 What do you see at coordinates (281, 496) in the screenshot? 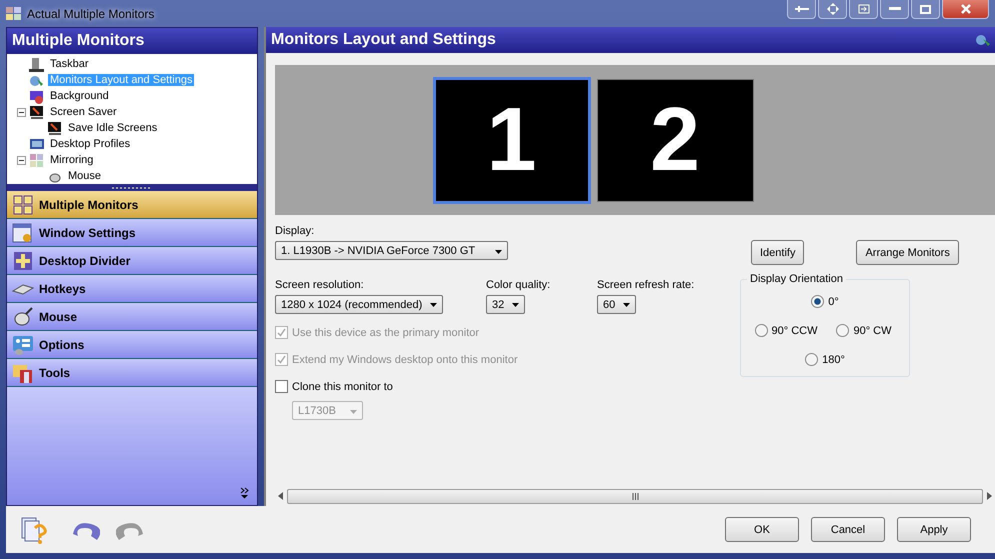
I see `scroll-left-icon` at bounding box center [281, 496].